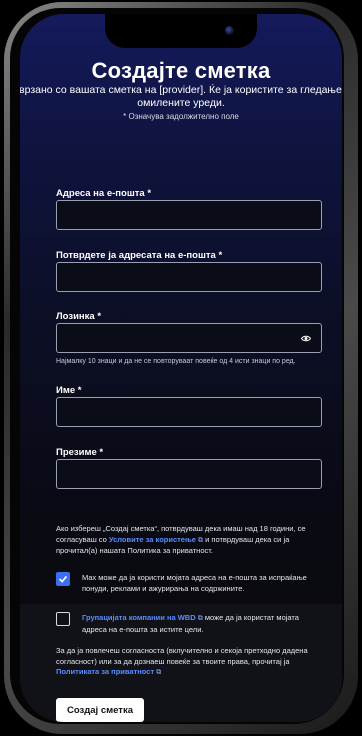 The image size is (362, 736). What do you see at coordinates (104, 193) in the screenshot?
I see `email-label: Адреса на е-пошта *` at bounding box center [104, 193].